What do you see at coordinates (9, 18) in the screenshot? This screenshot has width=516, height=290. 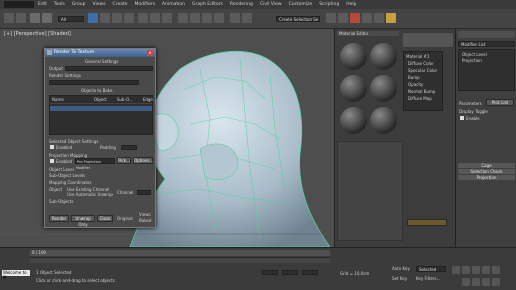 I see `undo-icon` at bounding box center [9, 18].